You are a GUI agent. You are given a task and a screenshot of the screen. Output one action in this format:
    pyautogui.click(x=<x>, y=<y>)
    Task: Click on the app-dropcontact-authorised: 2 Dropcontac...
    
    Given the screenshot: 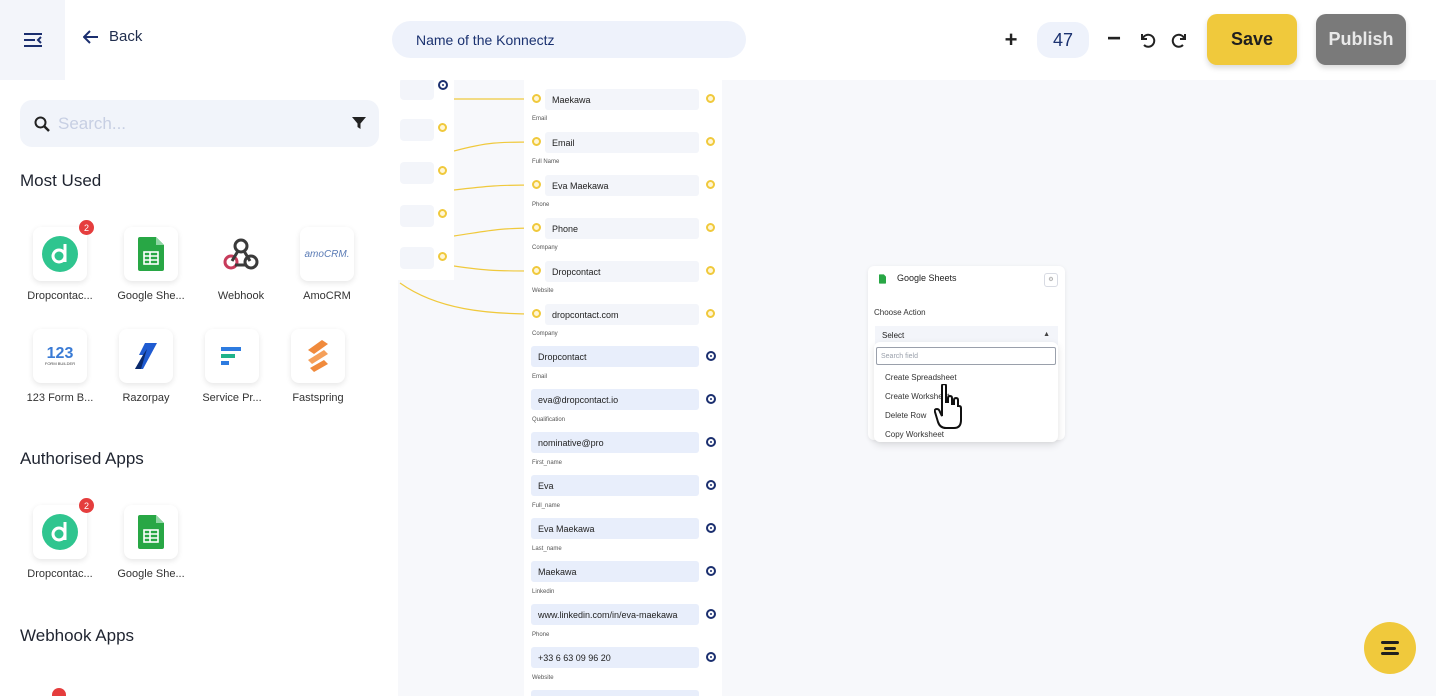 What is the action you would take?
    pyautogui.click(x=60, y=539)
    